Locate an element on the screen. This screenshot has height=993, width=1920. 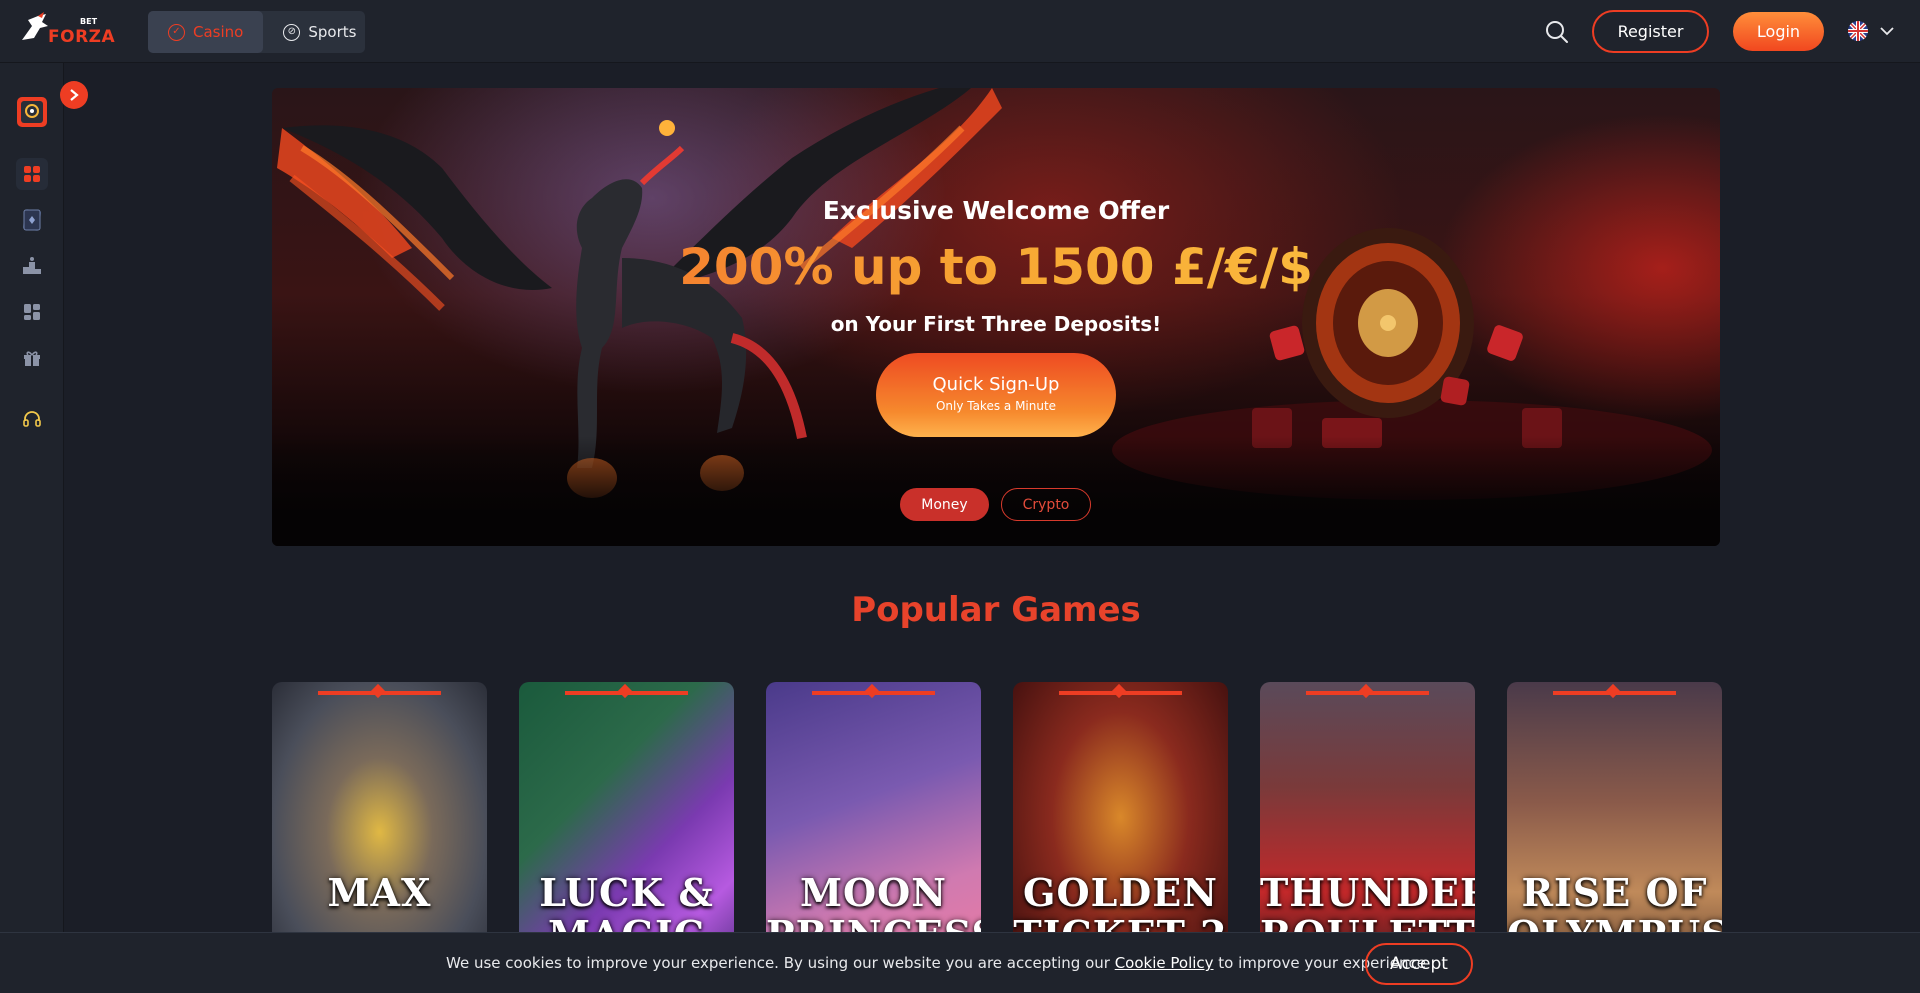
tab-sports-label: Sports is located at coordinates (332, 32).